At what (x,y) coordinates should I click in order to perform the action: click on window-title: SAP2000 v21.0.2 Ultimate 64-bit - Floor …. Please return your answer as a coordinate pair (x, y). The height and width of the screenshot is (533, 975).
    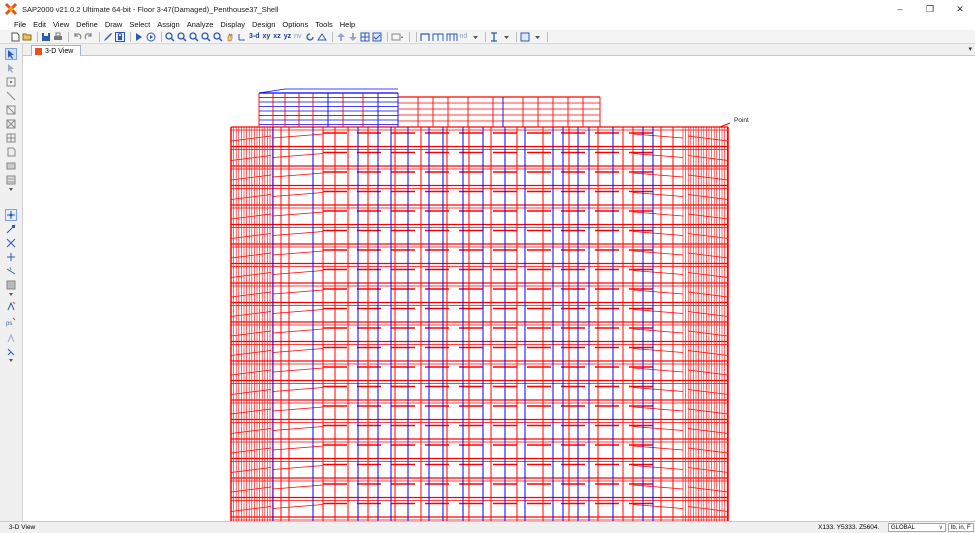
    Looking at the image, I should click on (150, 9).